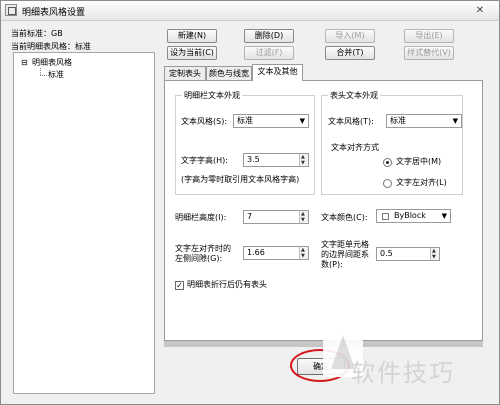  Describe the element at coordinates (201, 217) in the screenshot. I see `row-height-label: 明细栏高度(I):` at that location.